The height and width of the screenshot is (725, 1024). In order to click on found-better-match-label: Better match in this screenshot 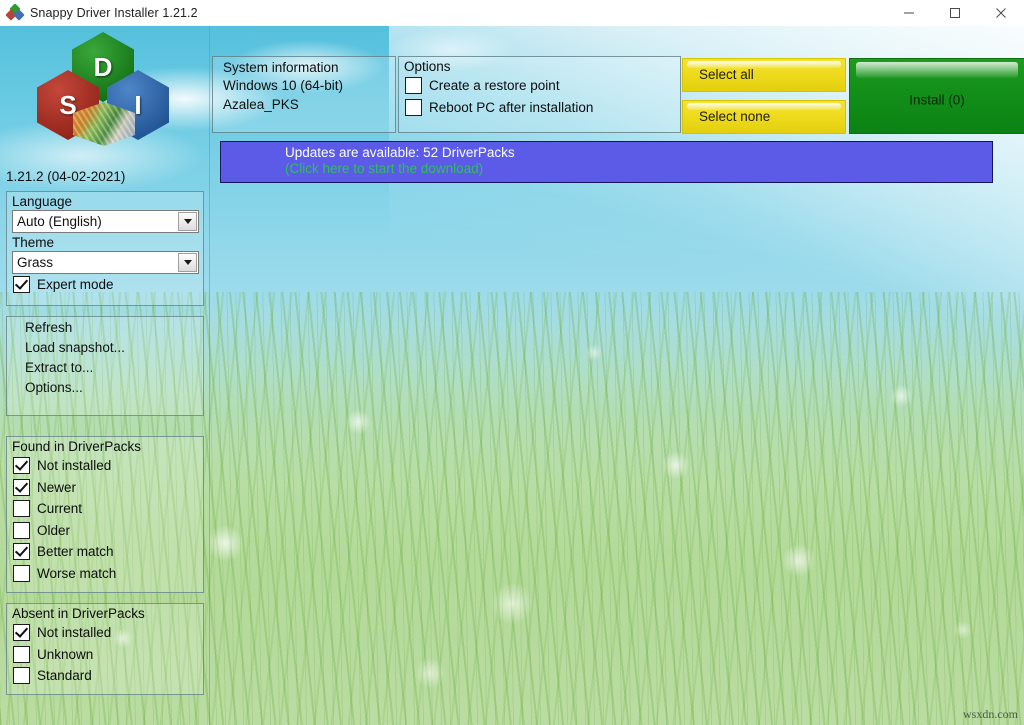, I will do `click(75, 552)`.